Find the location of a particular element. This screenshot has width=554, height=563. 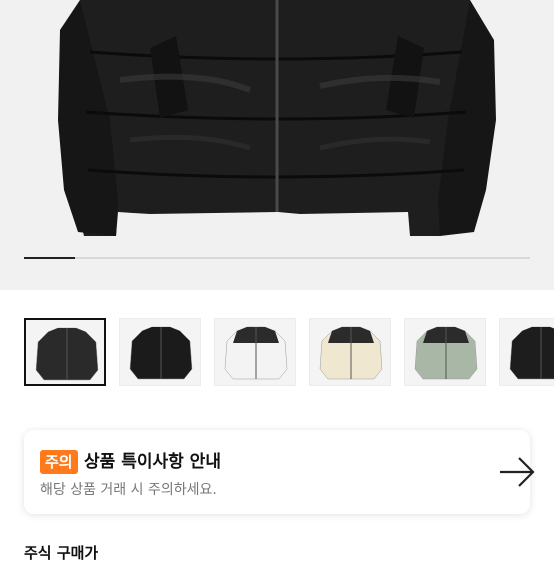

next-section-title: 주식 구매가 is located at coordinates (61, 553).